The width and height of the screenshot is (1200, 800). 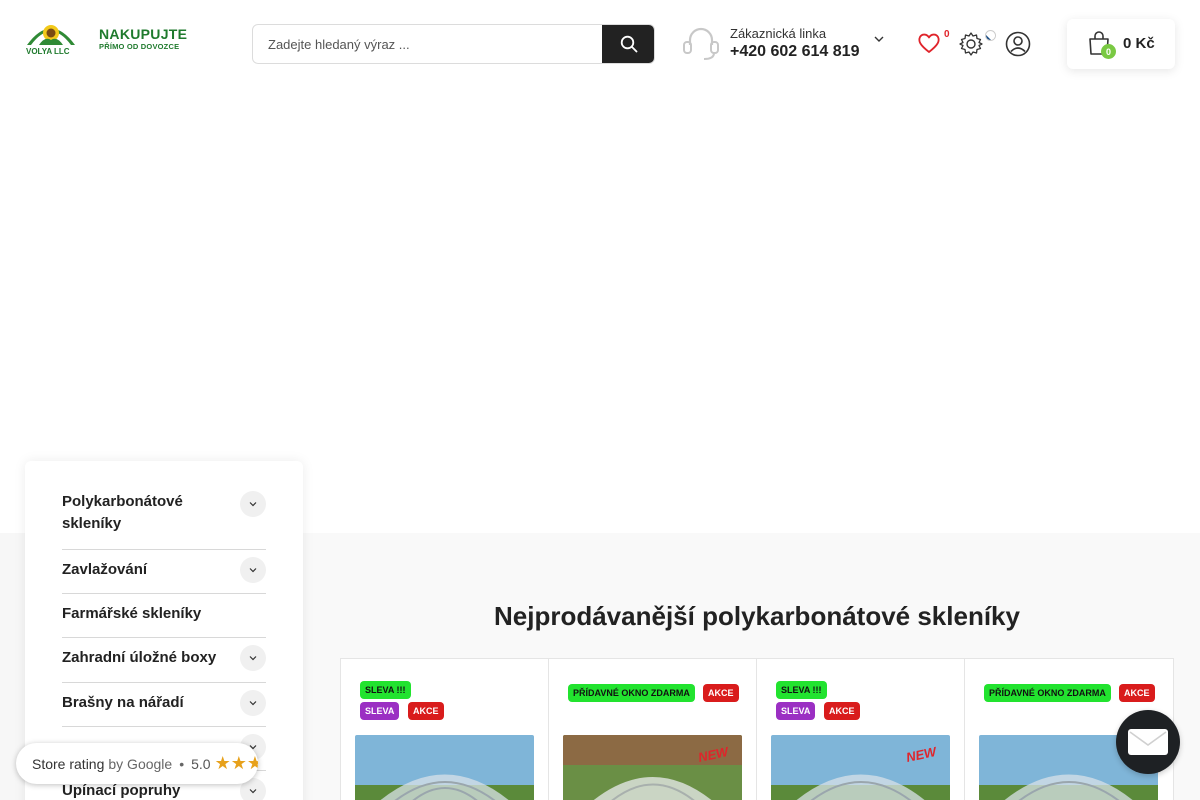 I want to click on cart-total: 0 Kč, so click(x=1139, y=43).